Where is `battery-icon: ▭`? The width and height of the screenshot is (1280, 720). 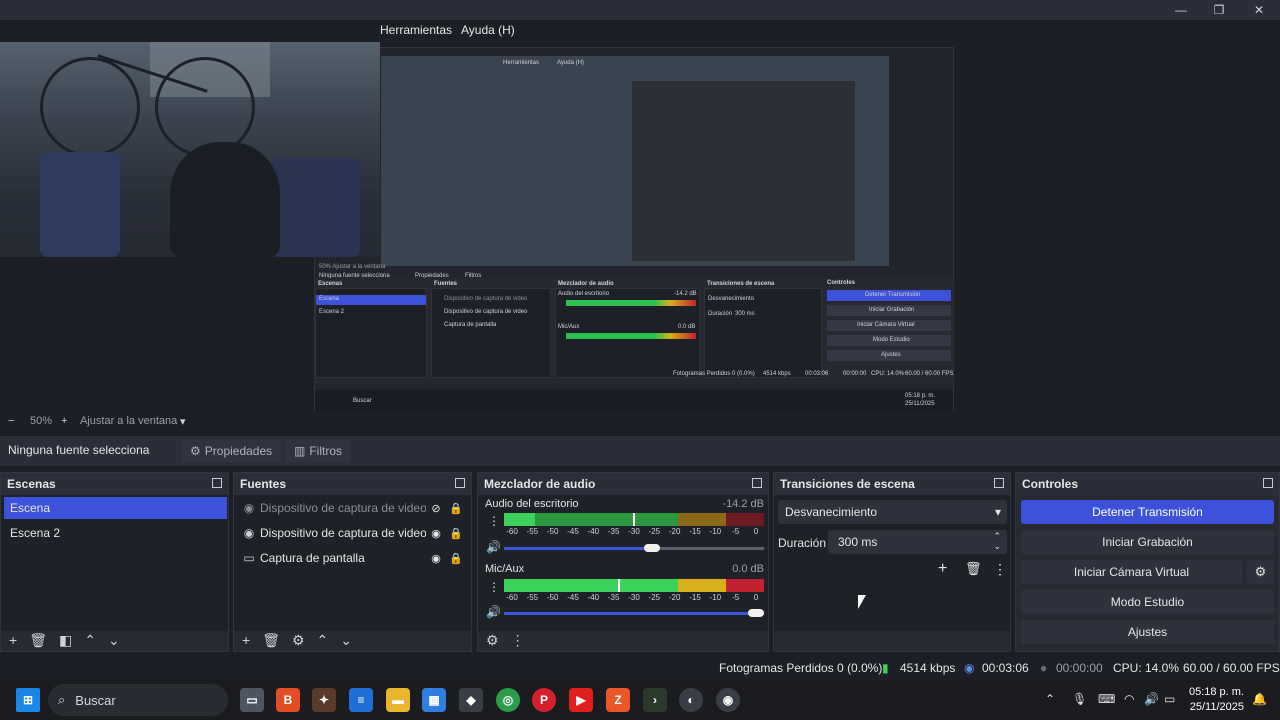
battery-icon: ▭ is located at coordinates (1169, 699).